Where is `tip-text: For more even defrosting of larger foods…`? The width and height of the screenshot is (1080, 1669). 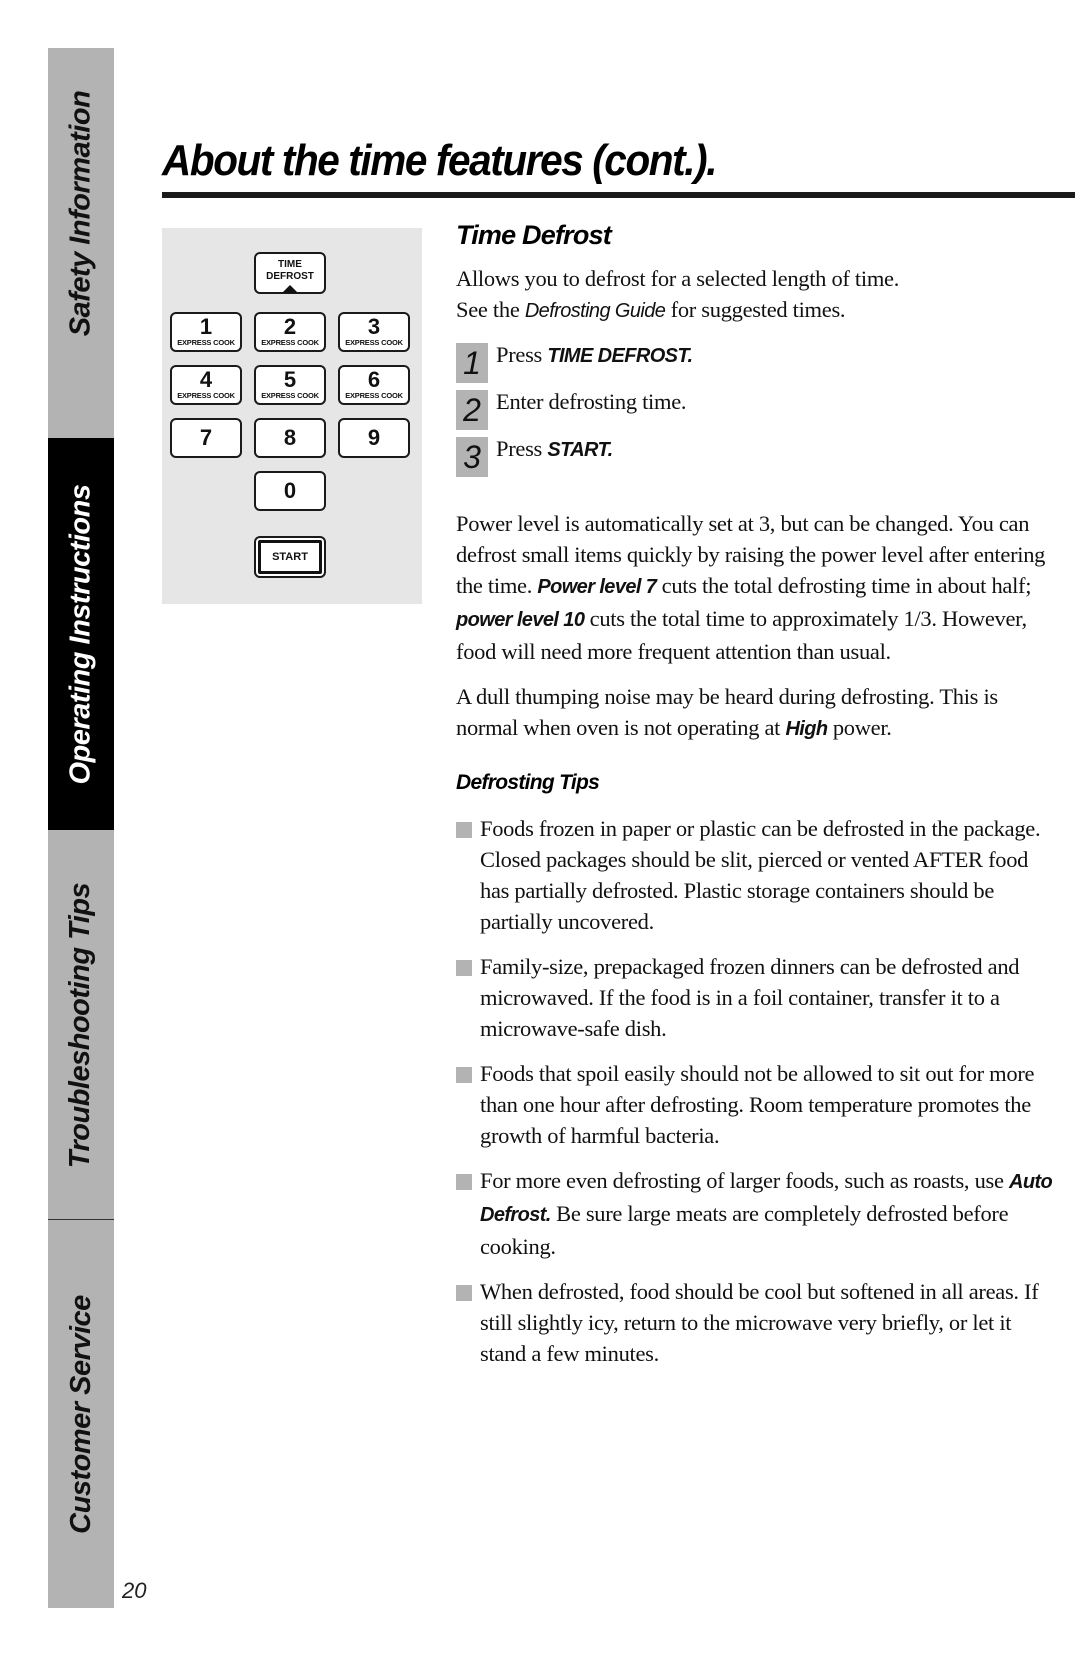
tip-text: For more even defrosting of larger foods… is located at coordinates (744, 1180).